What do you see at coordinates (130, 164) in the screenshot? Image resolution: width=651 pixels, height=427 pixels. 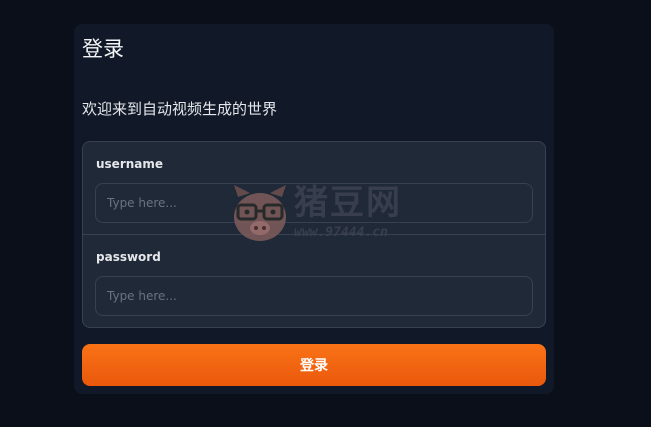 I see `username-label: username` at bounding box center [130, 164].